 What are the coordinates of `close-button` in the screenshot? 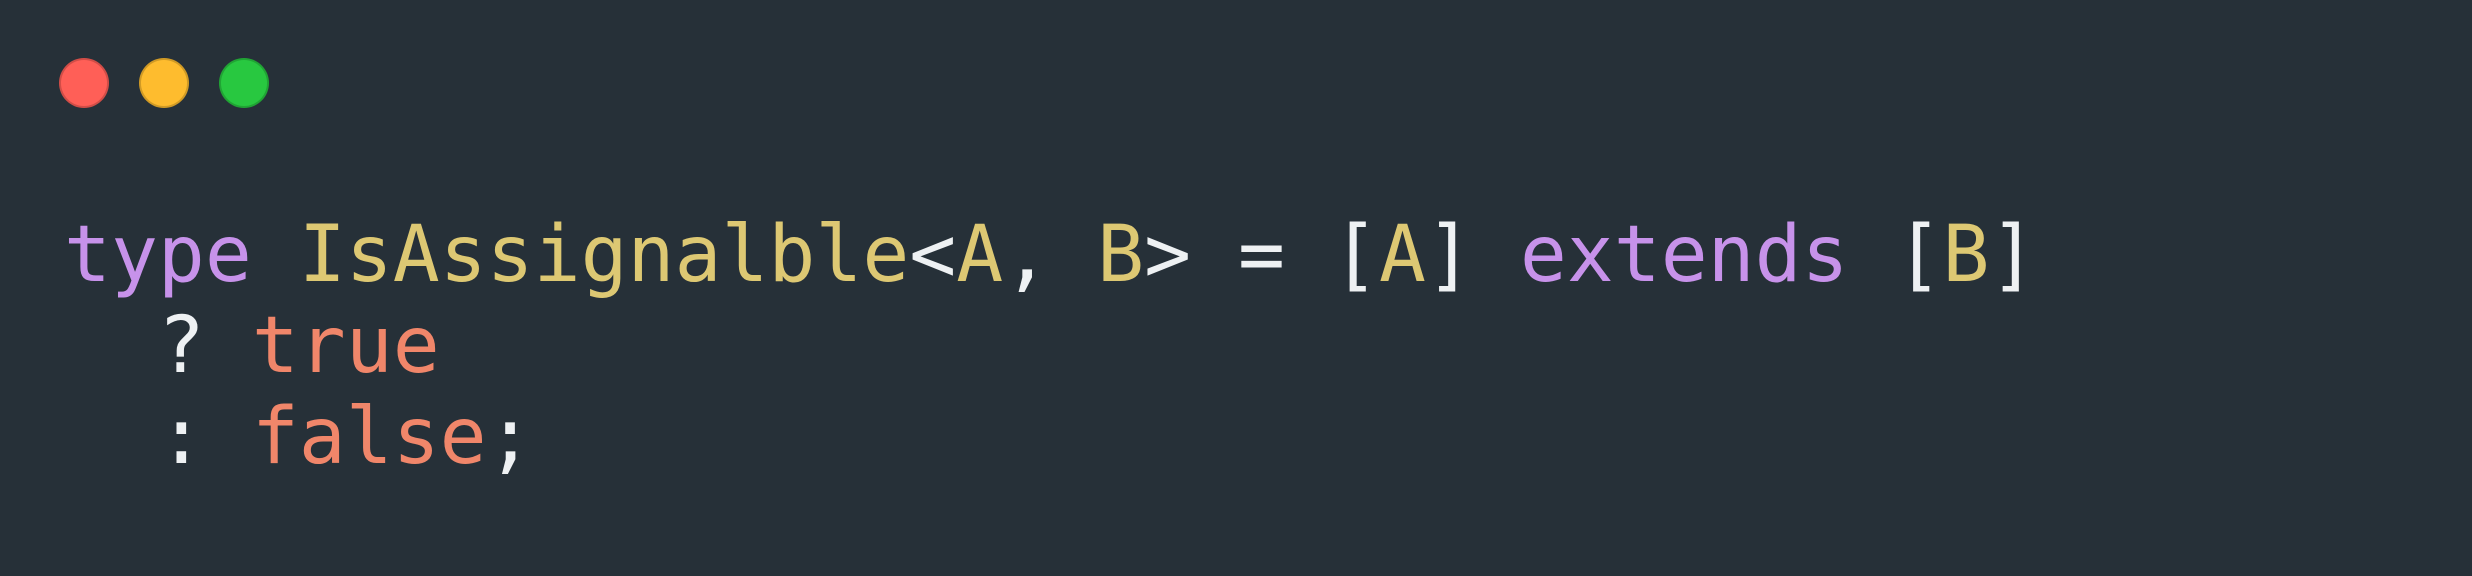 It's located at (84, 83).